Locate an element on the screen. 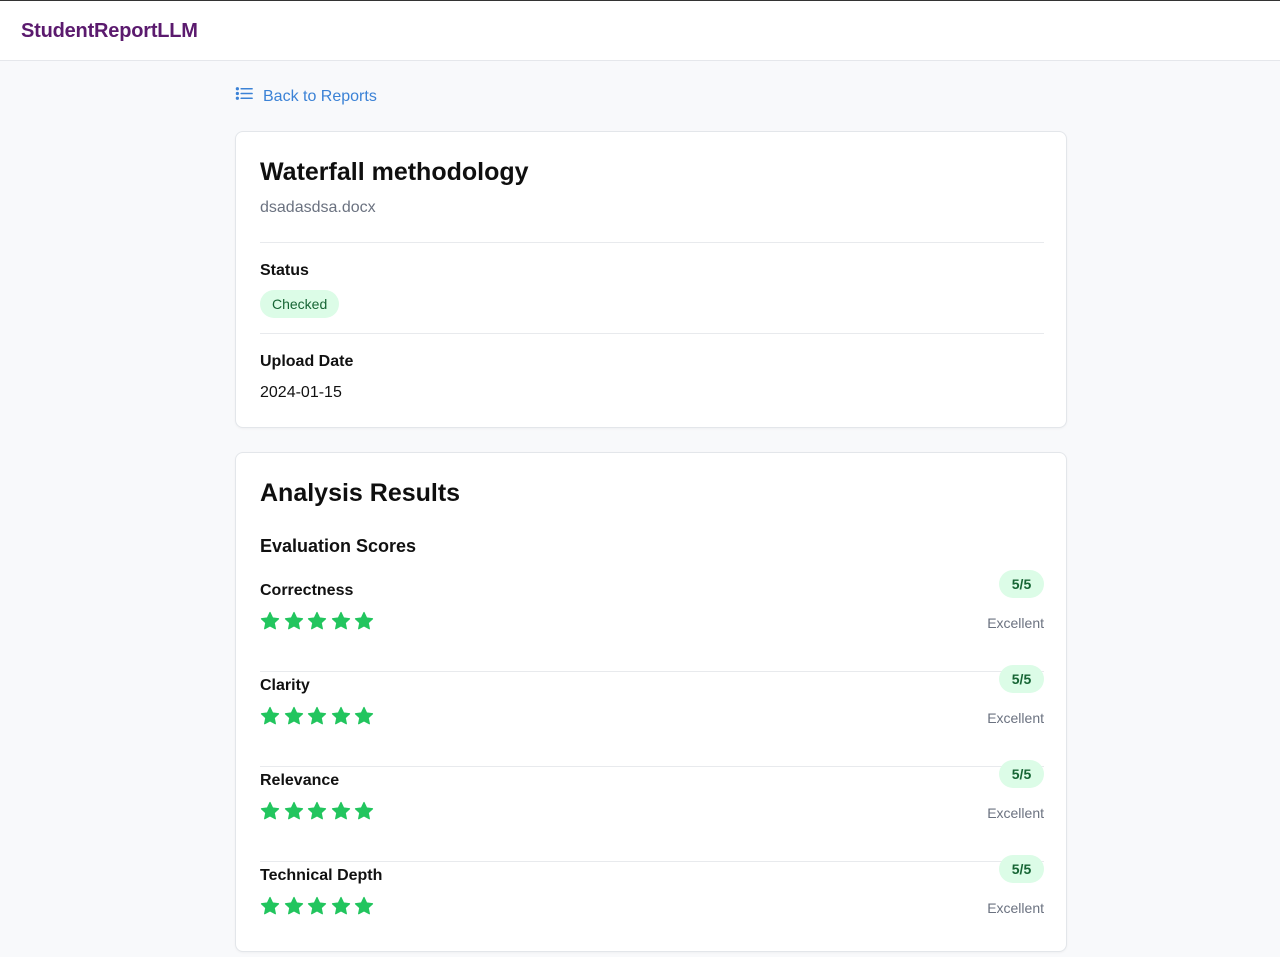 The width and height of the screenshot is (1280, 957). back-to-reports-link: Back to Reports is located at coordinates (306, 97).